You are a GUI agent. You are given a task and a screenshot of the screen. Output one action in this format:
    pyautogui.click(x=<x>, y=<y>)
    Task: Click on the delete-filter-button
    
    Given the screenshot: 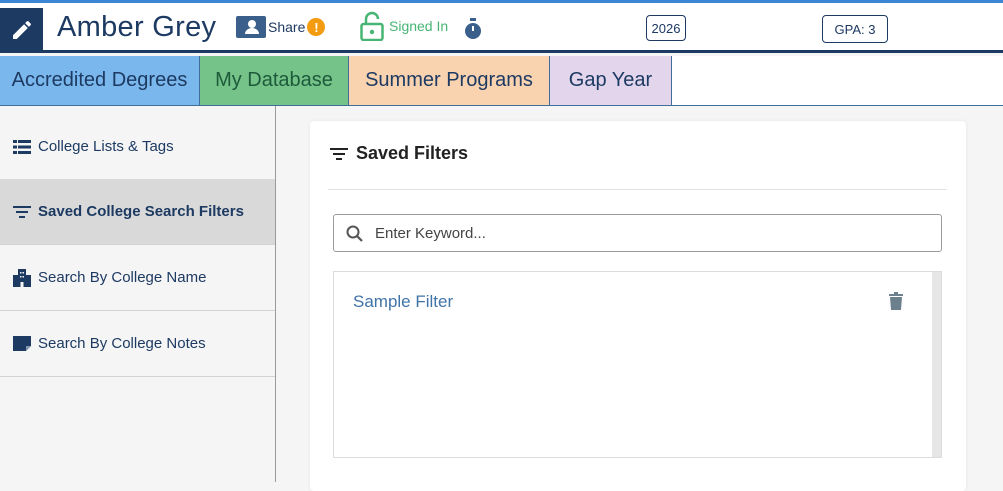 What is the action you would take?
    pyautogui.click(x=896, y=303)
    